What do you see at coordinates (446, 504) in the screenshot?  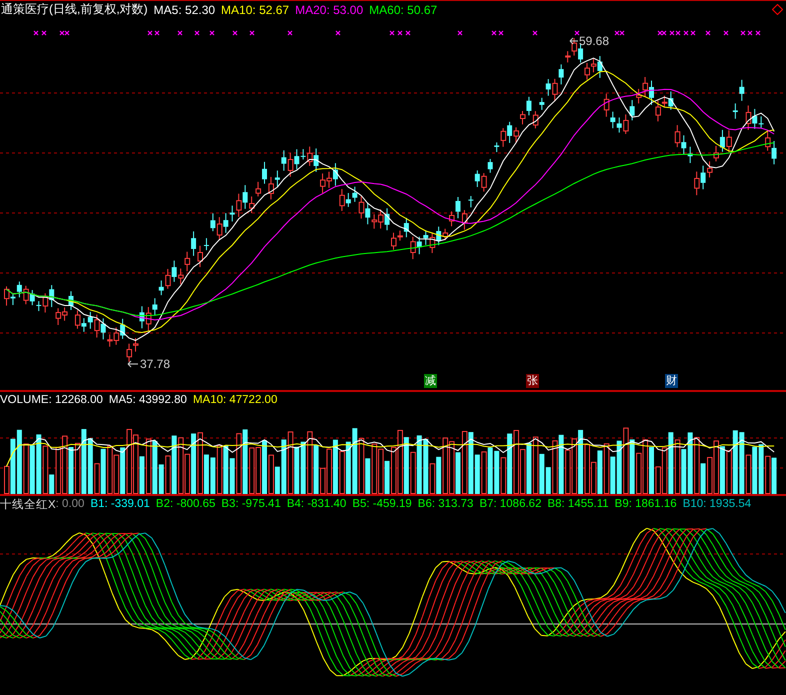 I see `indicator-line-legend: B6: 313.73` at bounding box center [446, 504].